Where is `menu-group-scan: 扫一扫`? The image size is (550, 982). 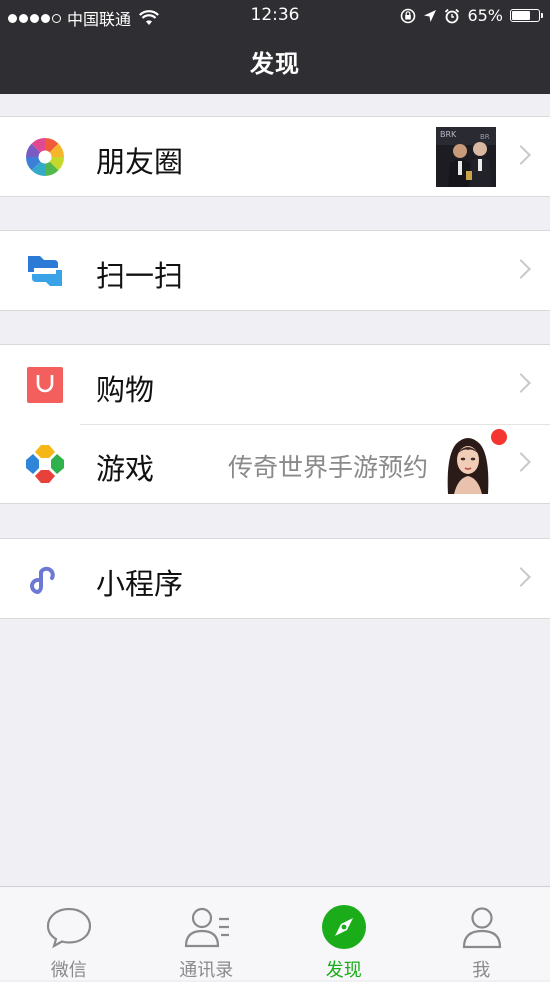 menu-group-scan: 扫一扫 is located at coordinates (275, 270).